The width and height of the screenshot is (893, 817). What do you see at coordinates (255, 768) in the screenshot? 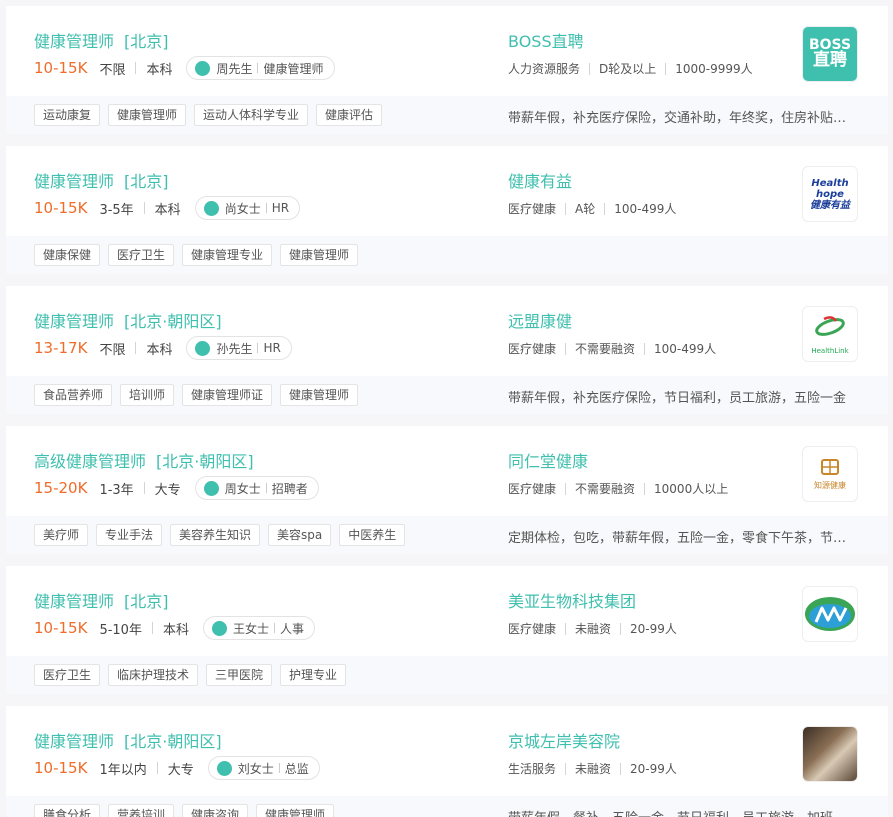
I see `recruiter-name: 刘女士` at bounding box center [255, 768].